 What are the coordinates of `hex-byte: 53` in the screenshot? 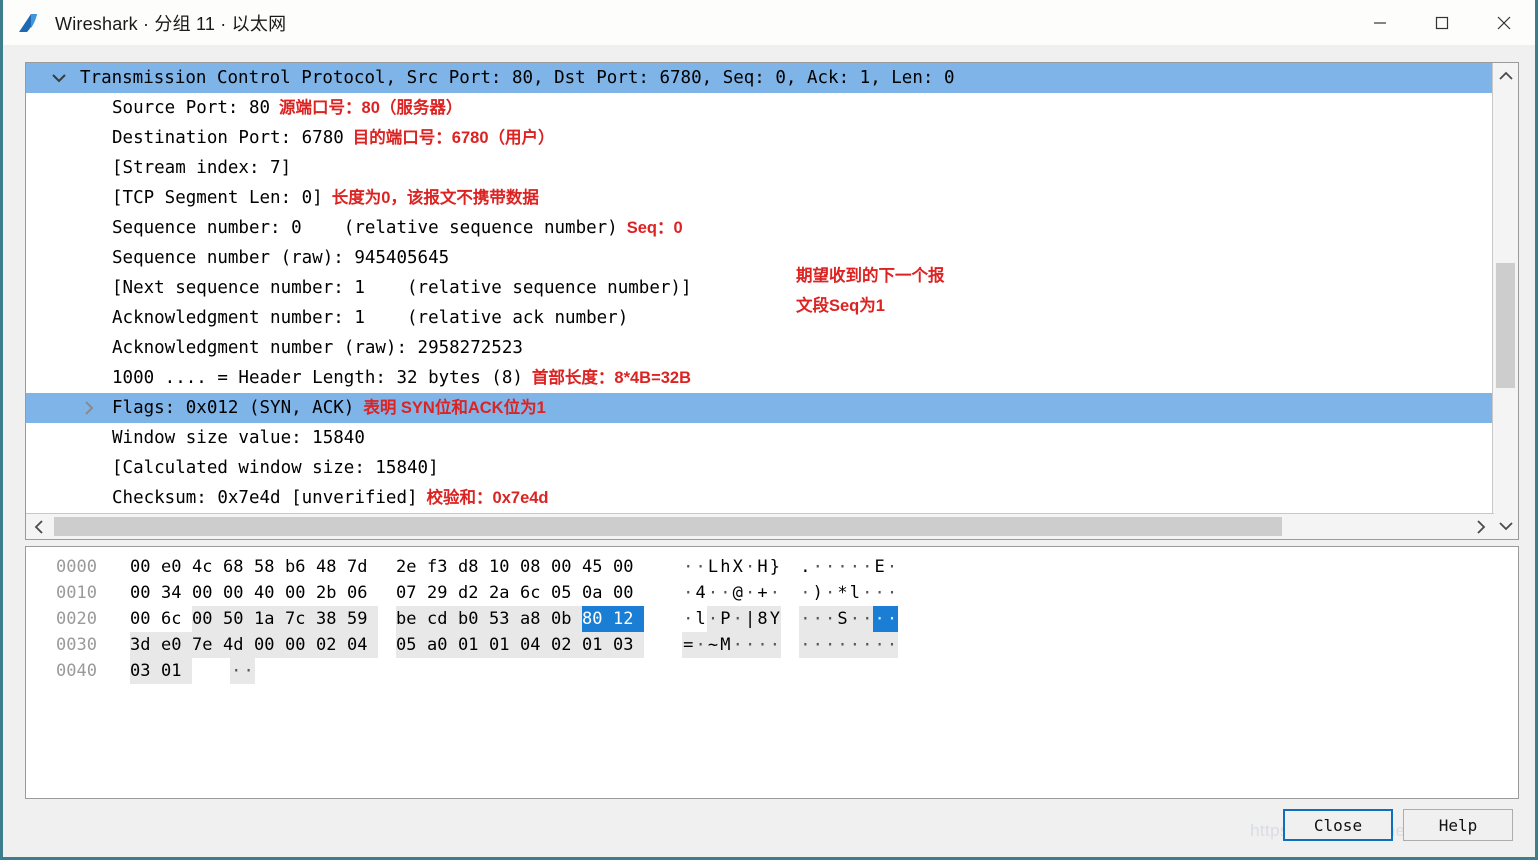 It's located at (504, 619).